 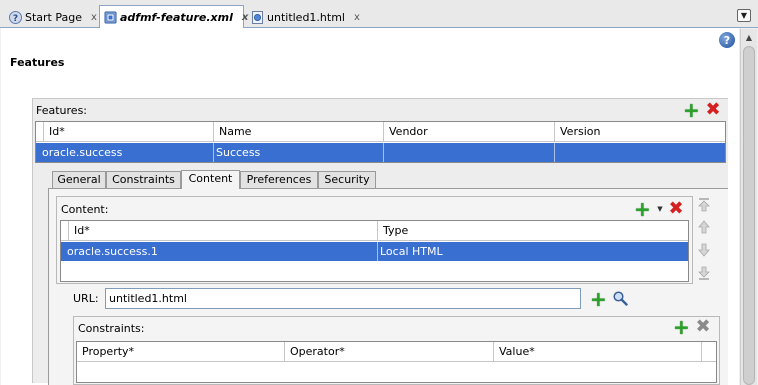 I want to click on tab-preferences: Preferences, so click(x=279, y=179).